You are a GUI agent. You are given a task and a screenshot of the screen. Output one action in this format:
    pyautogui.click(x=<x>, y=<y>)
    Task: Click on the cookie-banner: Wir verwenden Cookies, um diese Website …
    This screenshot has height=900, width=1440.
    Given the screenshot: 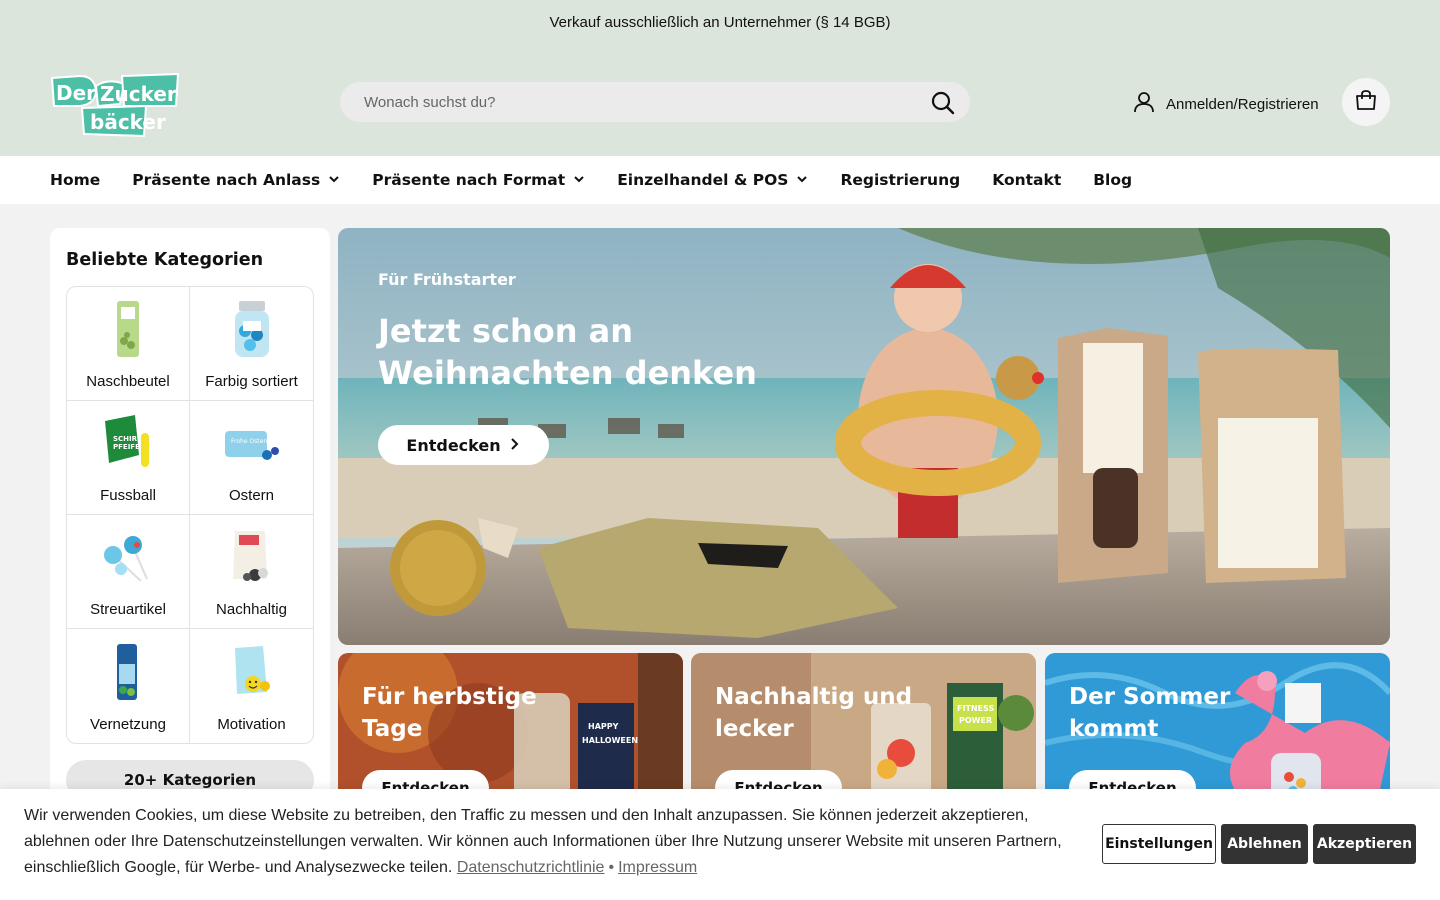 What is the action you would take?
    pyautogui.click(x=720, y=844)
    